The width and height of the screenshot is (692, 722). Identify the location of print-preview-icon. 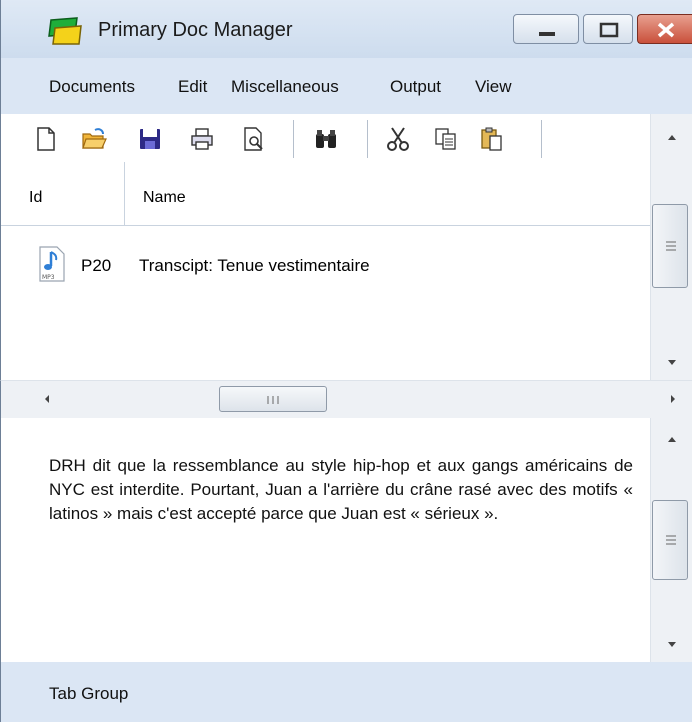
(254, 139).